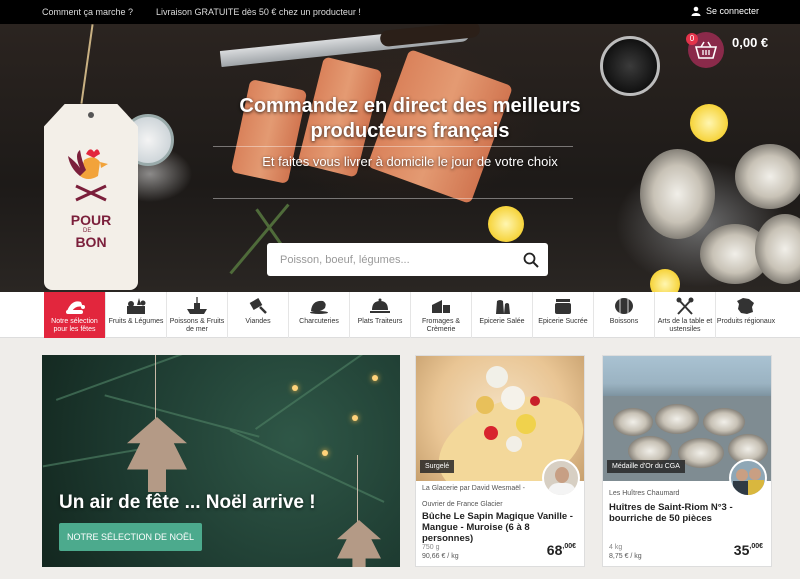 The height and width of the screenshot is (579, 800). I want to click on jam-jar-icon, so click(563, 306).